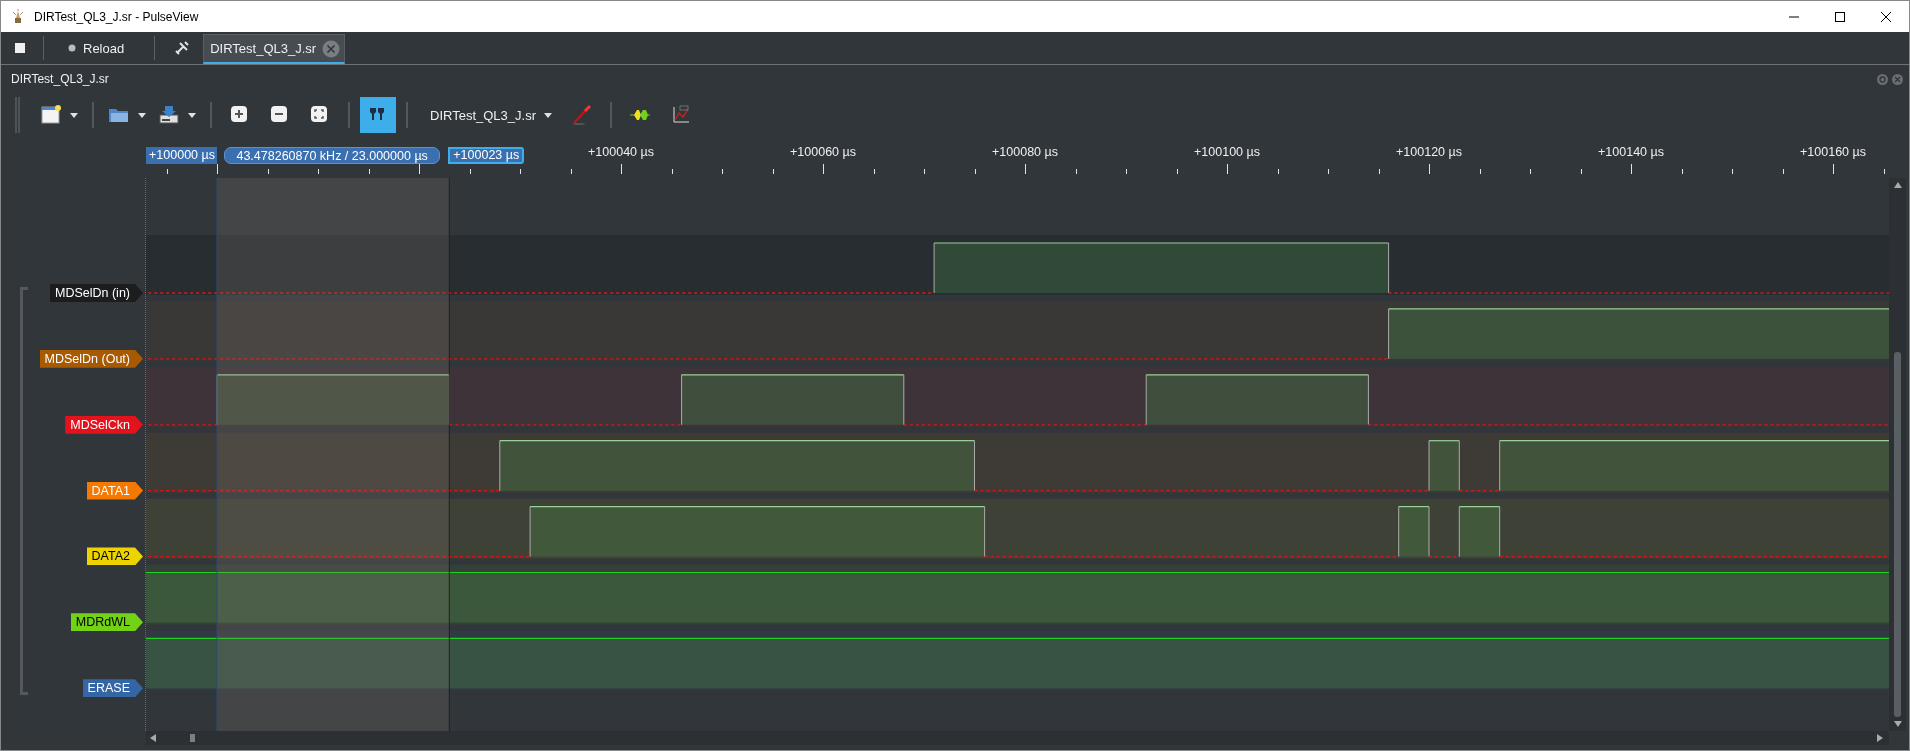 This screenshot has width=1910, height=751. Describe the element at coordinates (1897, 185) in the screenshot. I see `up-arrow-icon` at that location.